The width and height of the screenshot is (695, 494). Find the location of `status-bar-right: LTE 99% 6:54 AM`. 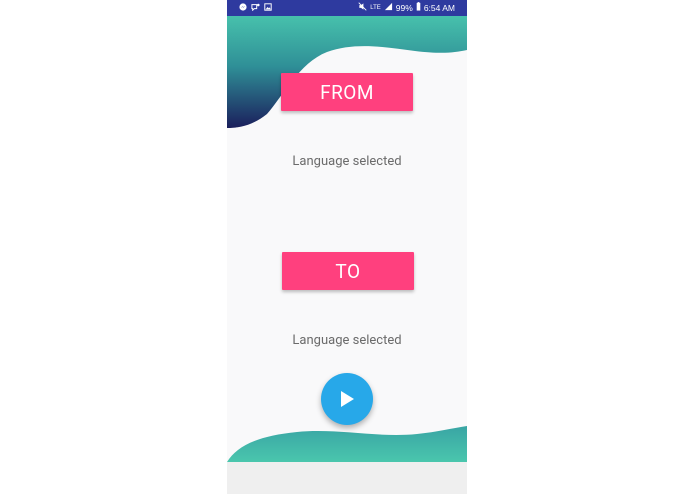

status-bar-right: LTE 99% 6:54 AM is located at coordinates (406, 8).